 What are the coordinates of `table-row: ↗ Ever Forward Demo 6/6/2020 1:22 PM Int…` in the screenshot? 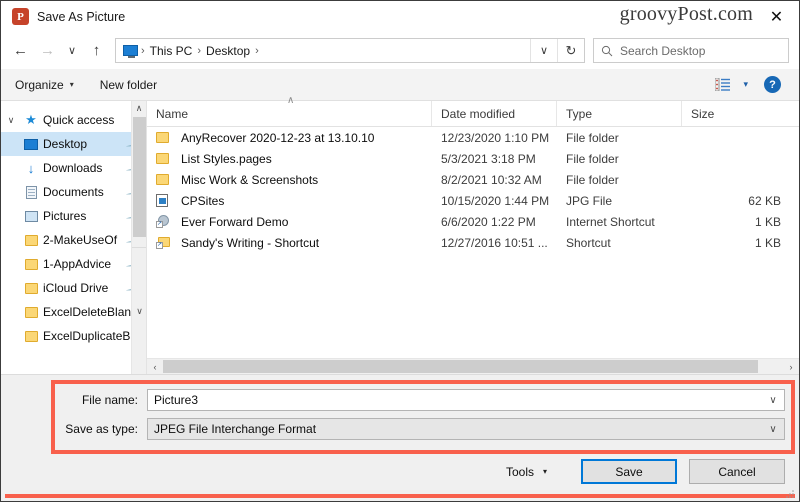 It's located at (473, 221).